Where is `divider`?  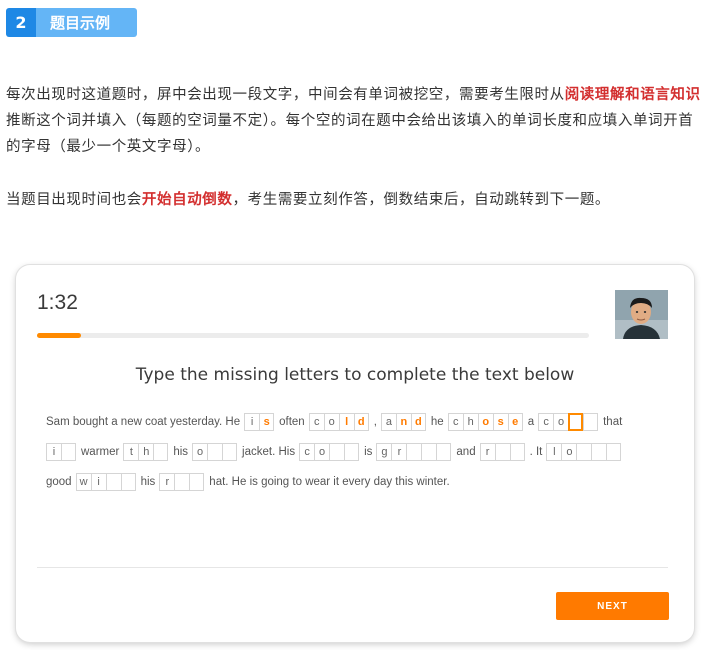
divider is located at coordinates (352, 567).